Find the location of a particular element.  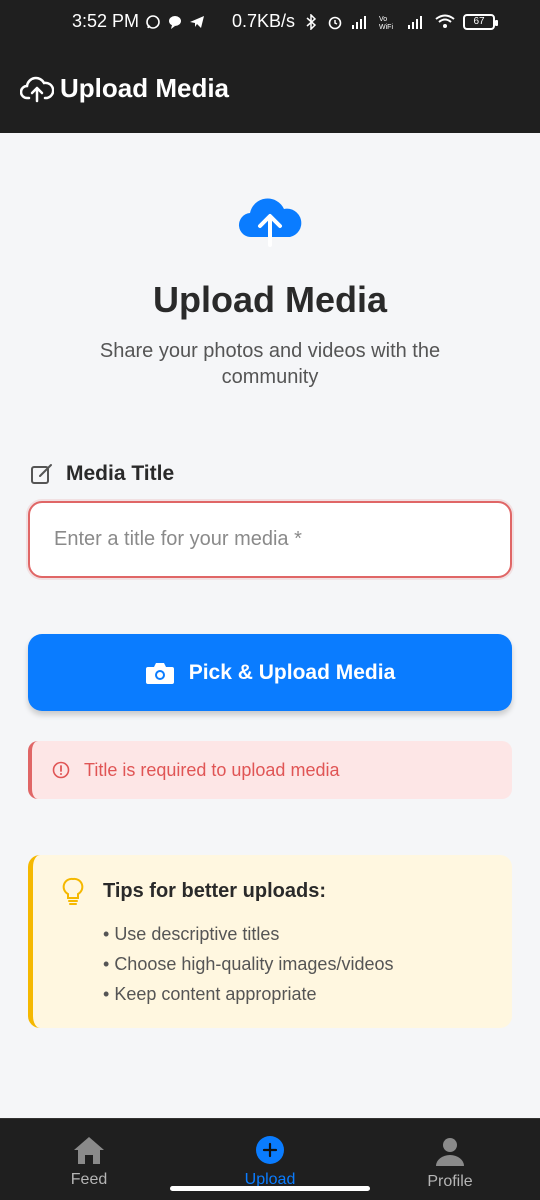

home-indicator is located at coordinates (270, 1188).